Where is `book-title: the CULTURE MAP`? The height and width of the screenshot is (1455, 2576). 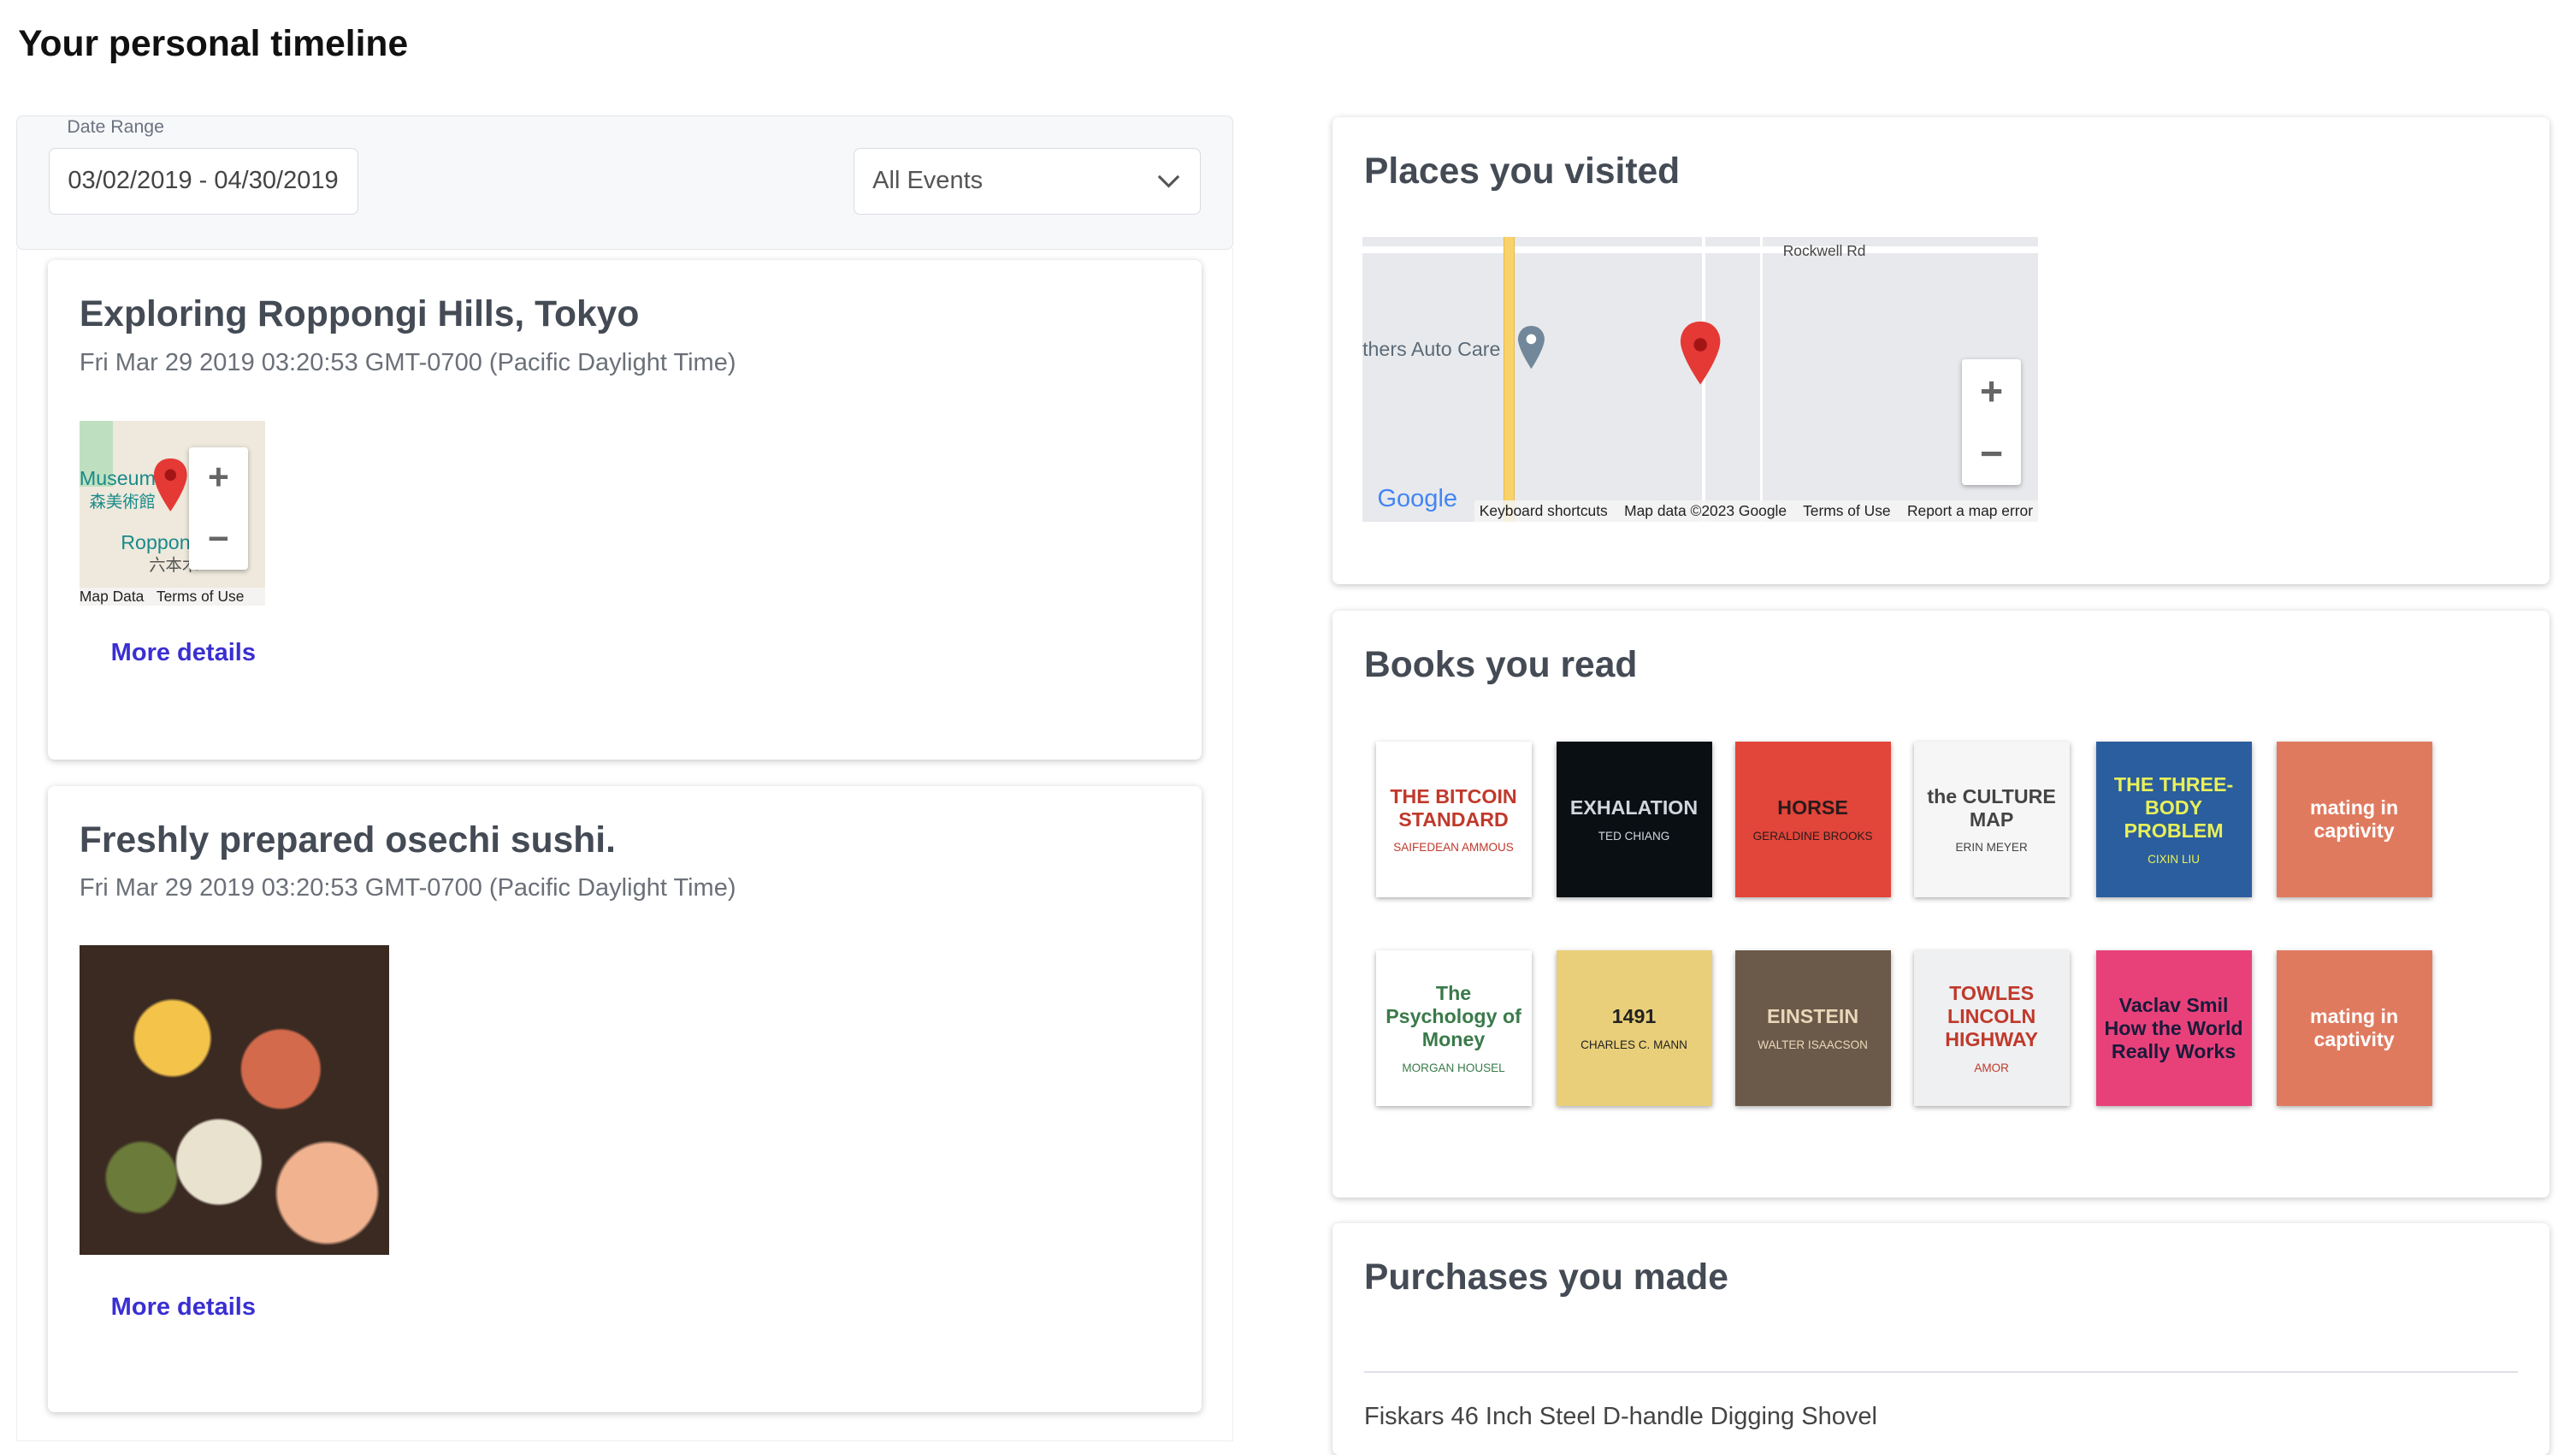 book-title: the CULTURE MAP is located at coordinates (1991, 808).